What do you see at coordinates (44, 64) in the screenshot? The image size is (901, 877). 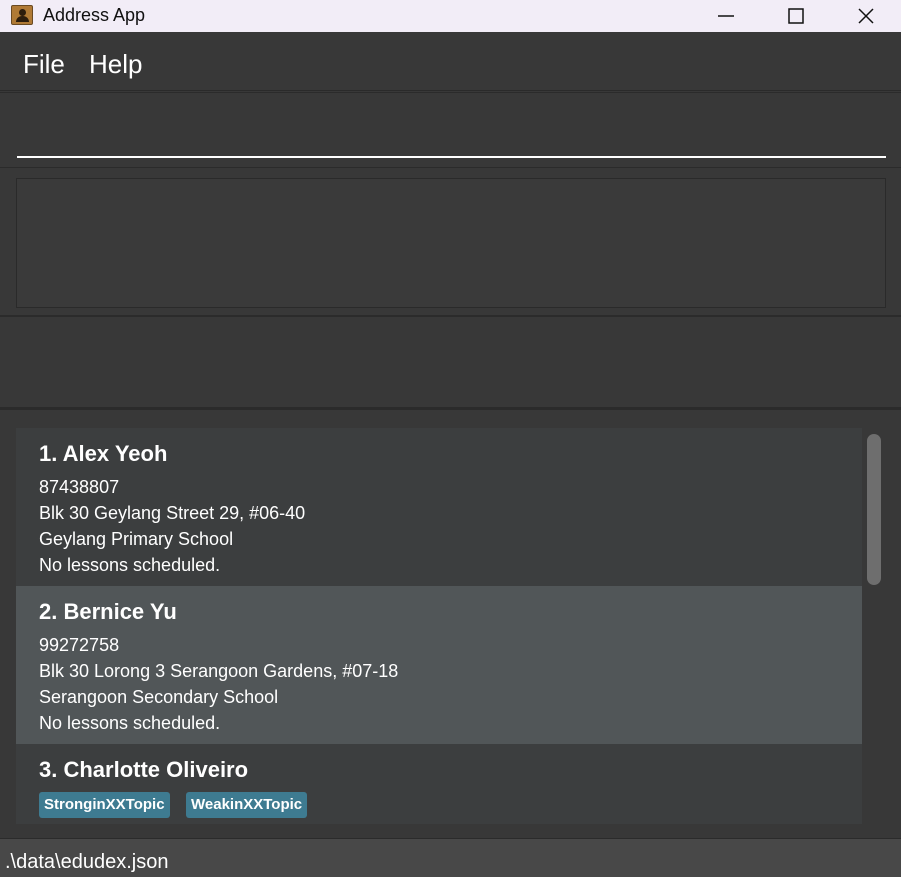 I see `menu-file: File` at bounding box center [44, 64].